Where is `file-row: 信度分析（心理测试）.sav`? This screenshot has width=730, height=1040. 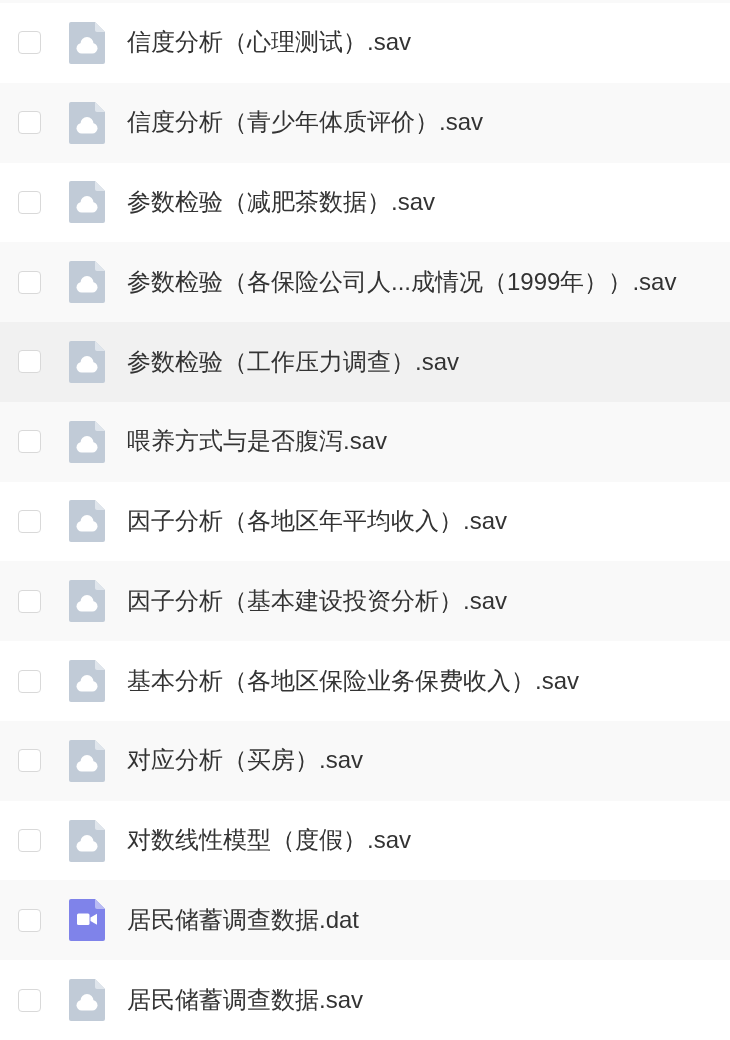 file-row: 信度分析（心理测试）.sav is located at coordinates (365, 43).